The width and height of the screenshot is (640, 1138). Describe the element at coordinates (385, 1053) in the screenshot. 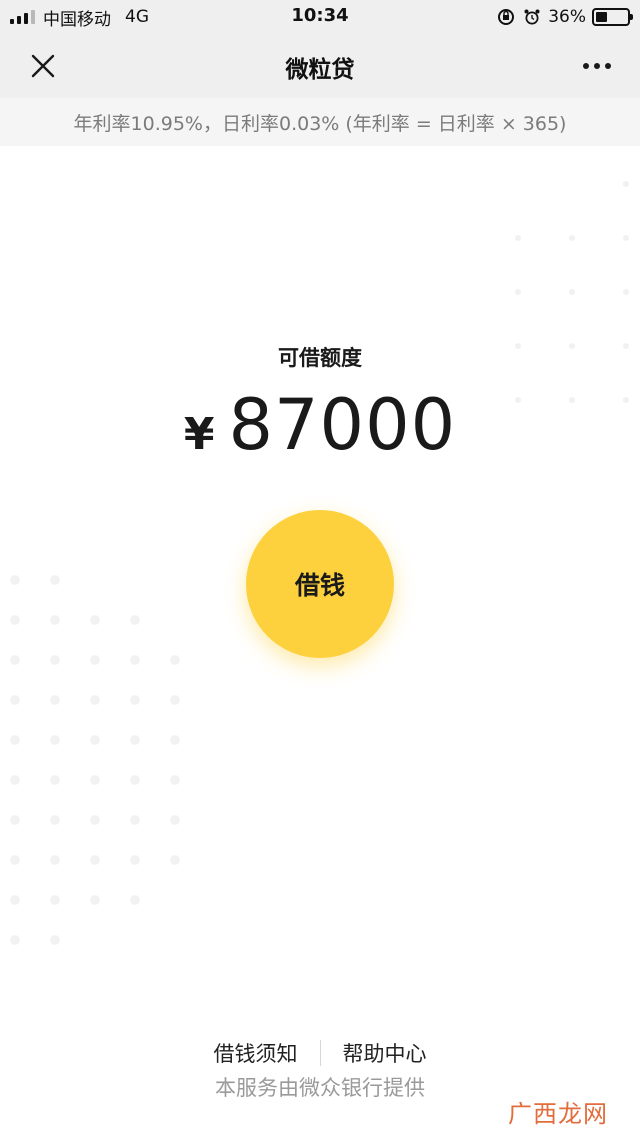

I see `help-center-link: 帮助中心` at that location.